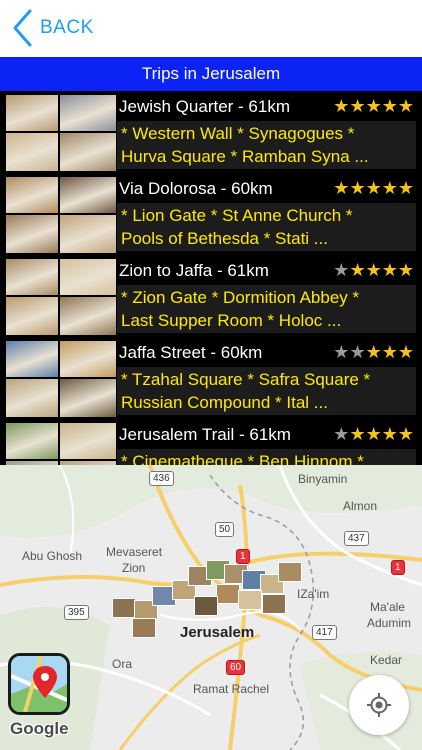  I want to click on trip-description-line: * Tzahal Square * Safra Square *, so click(246, 379).